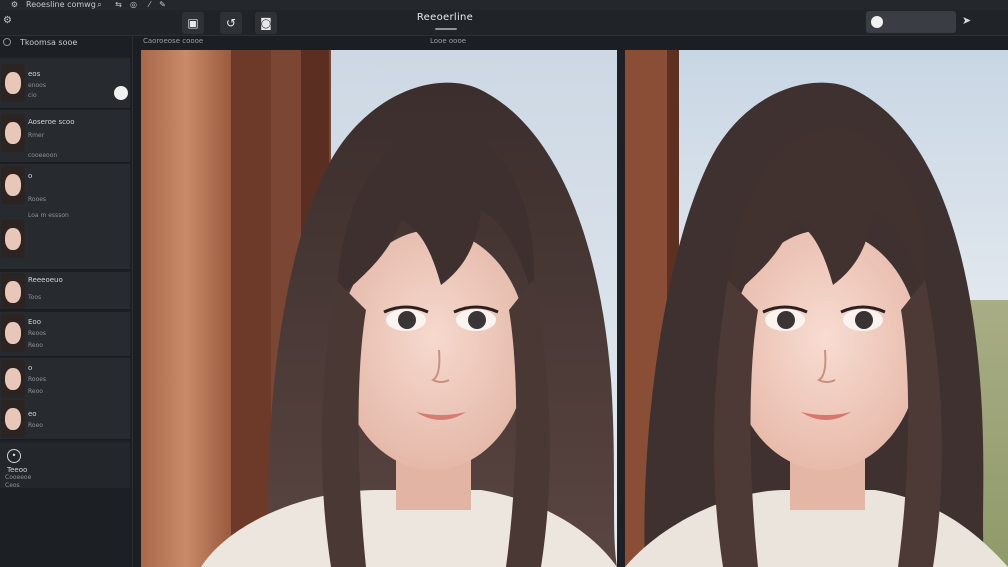  I want to click on right-view-label: Looe oooe, so click(448, 41).